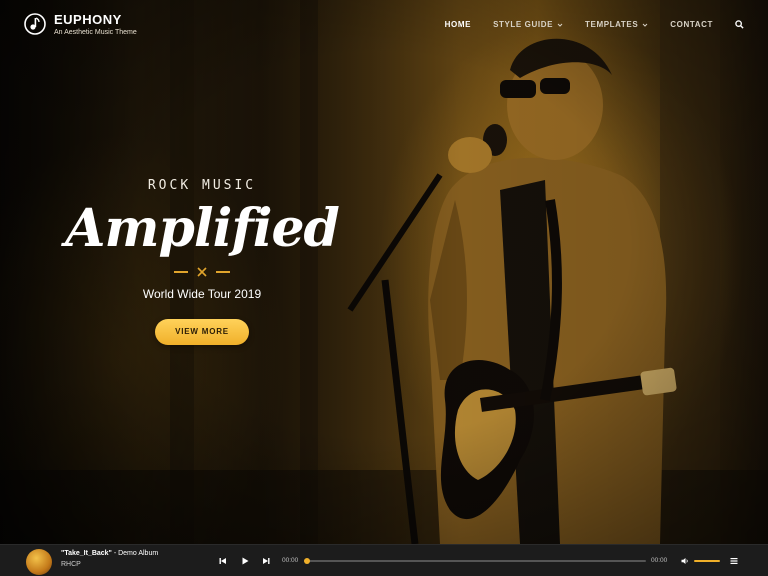 Image resolution: width=768 pixels, height=576 pixels. What do you see at coordinates (135, 553) in the screenshot?
I see `track-album: - Demo Album` at bounding box center [135, 553].